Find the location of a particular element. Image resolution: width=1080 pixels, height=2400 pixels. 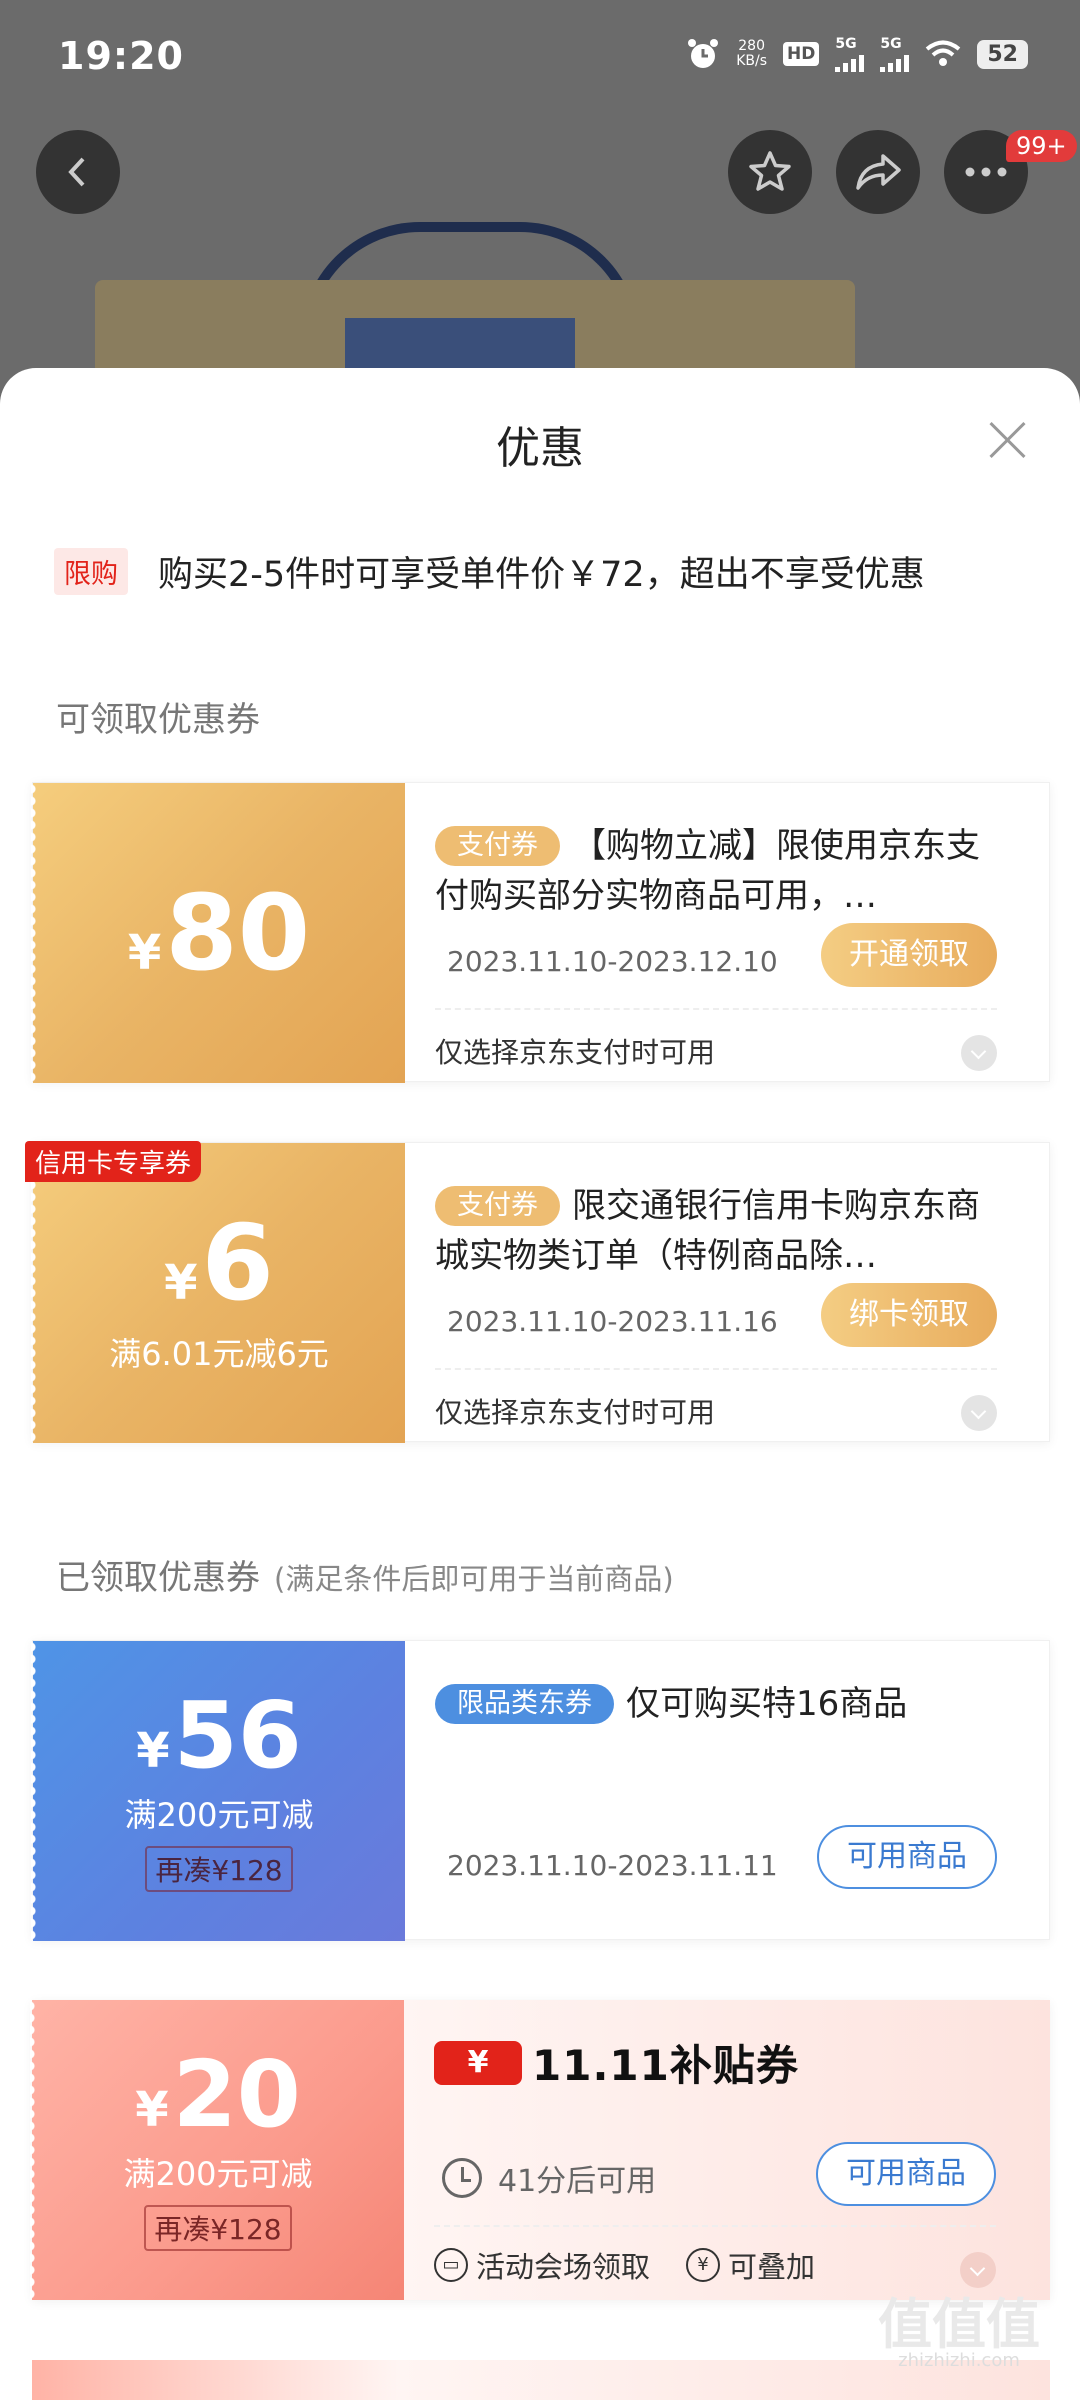

status-bar: 19:20 280 KB/s HD 5G 5G 52 is located at coordinates (540, 57).